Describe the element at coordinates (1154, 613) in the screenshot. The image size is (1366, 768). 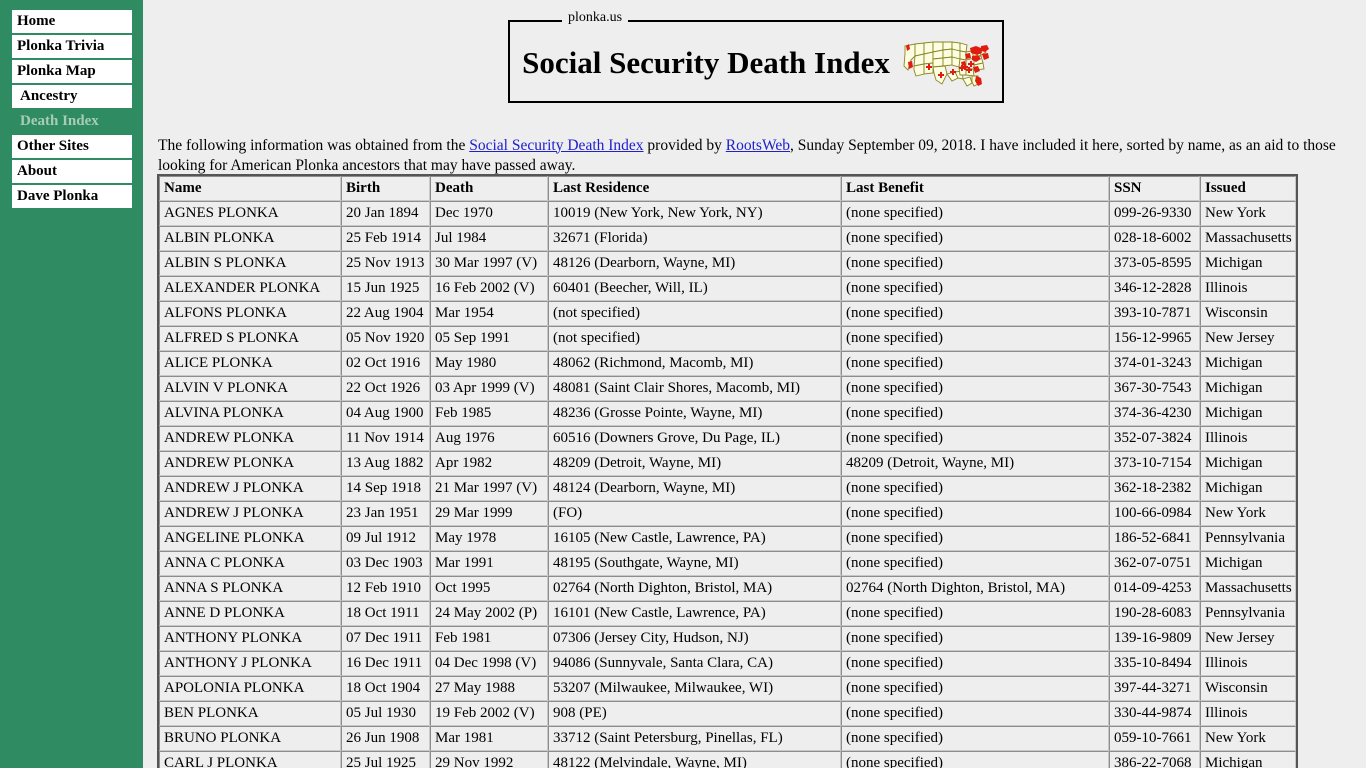
I see `cell-ssn: 190-28-6083` at that location.